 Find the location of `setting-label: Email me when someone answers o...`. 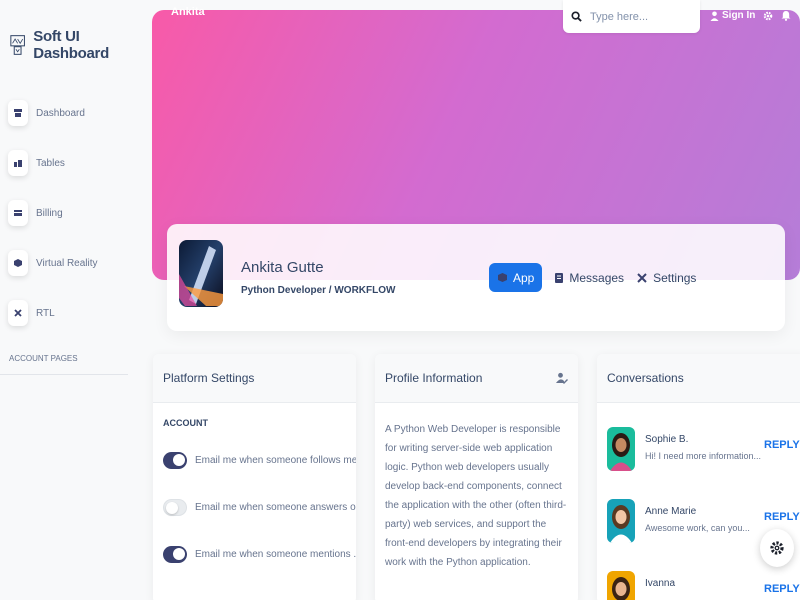

setting-label: Email me when someone answers o... is located at coordinates (275, 507).